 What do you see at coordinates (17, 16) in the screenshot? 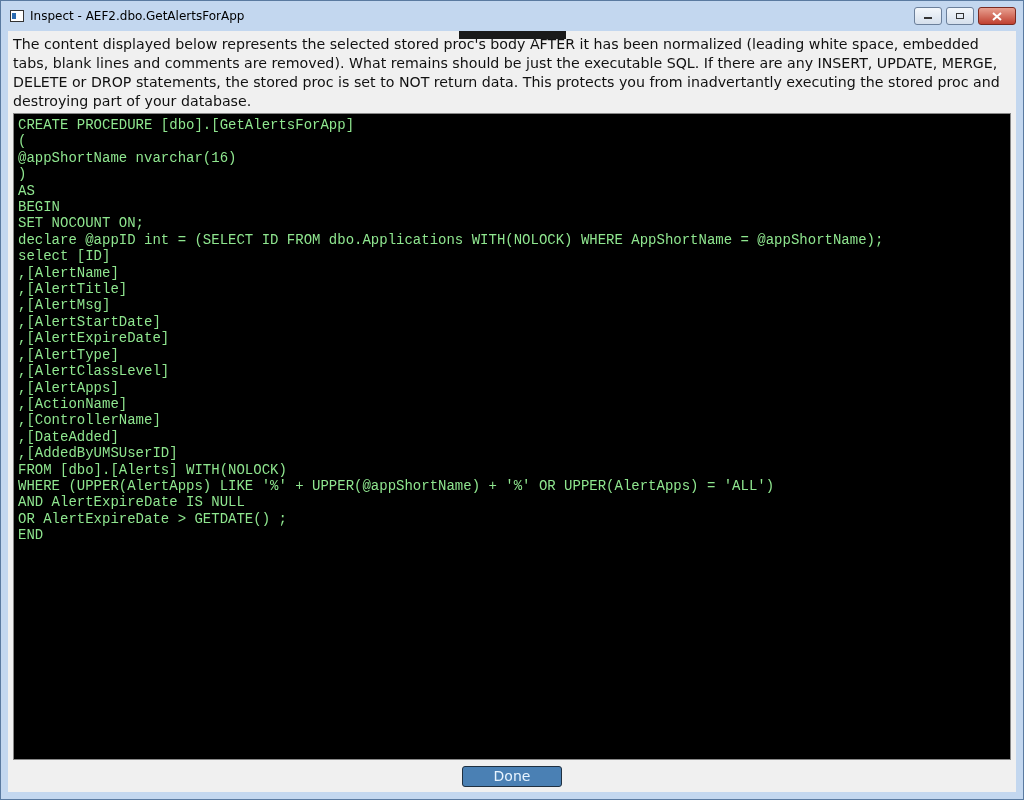
I see `window-icon` at bounding box center [17, 16].